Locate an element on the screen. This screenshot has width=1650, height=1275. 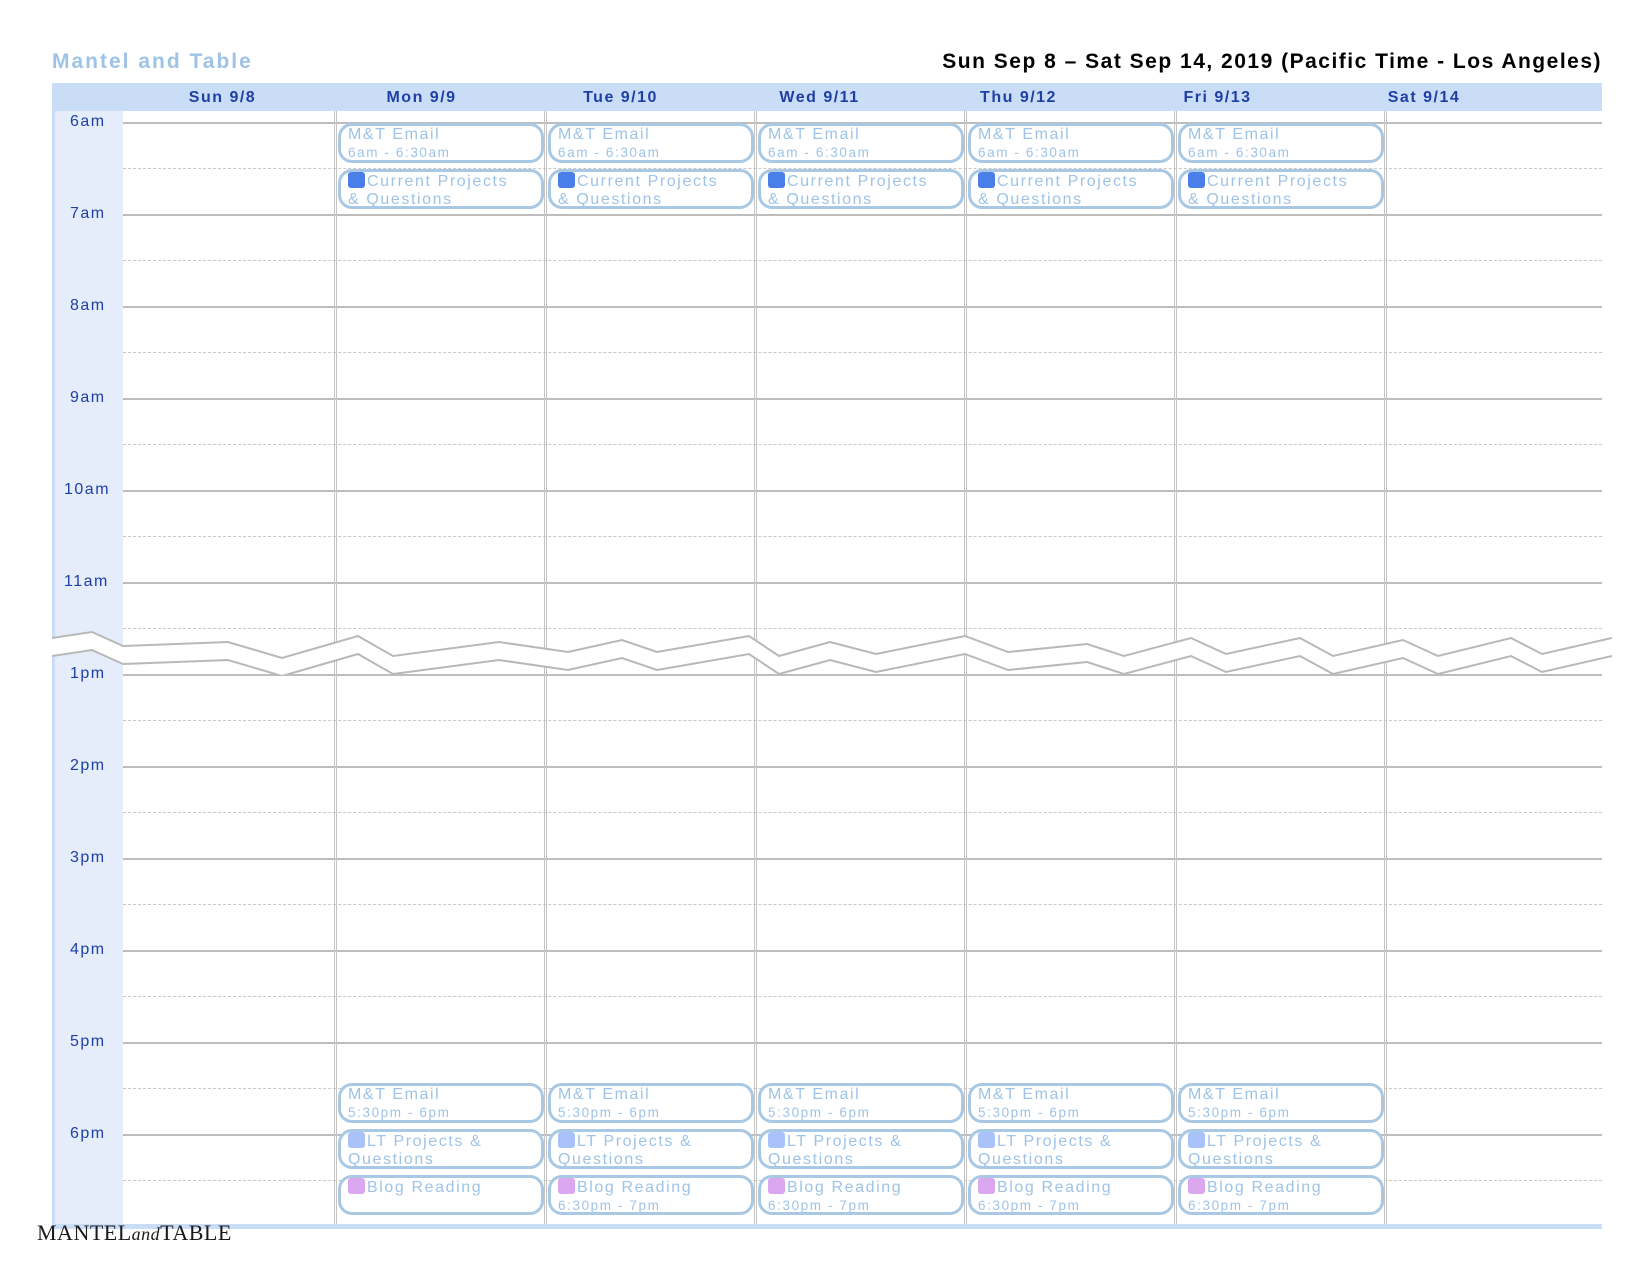
event-blog-reading-mon: Blog Reading is located at coordinates (441, 1195).